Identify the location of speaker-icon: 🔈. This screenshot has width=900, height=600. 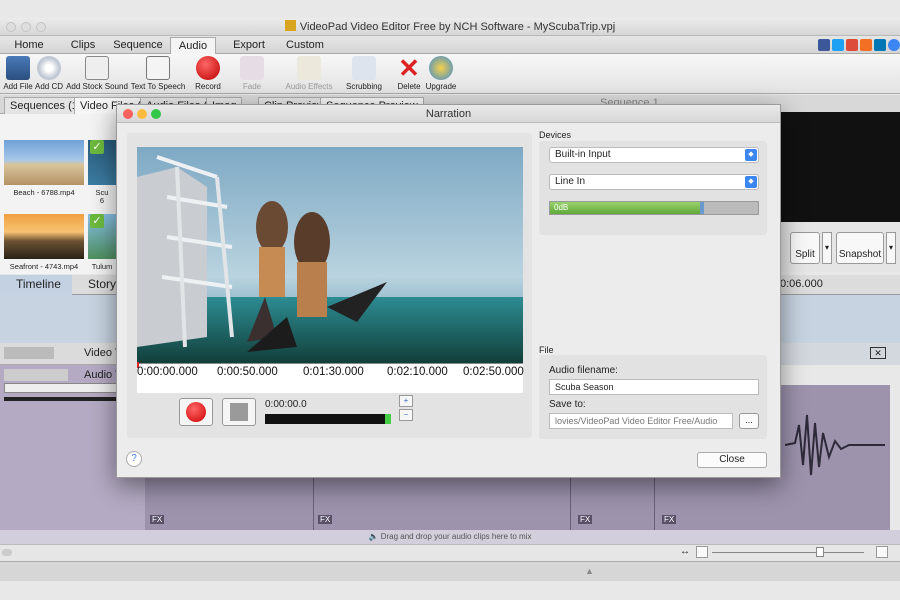
(374, 536).